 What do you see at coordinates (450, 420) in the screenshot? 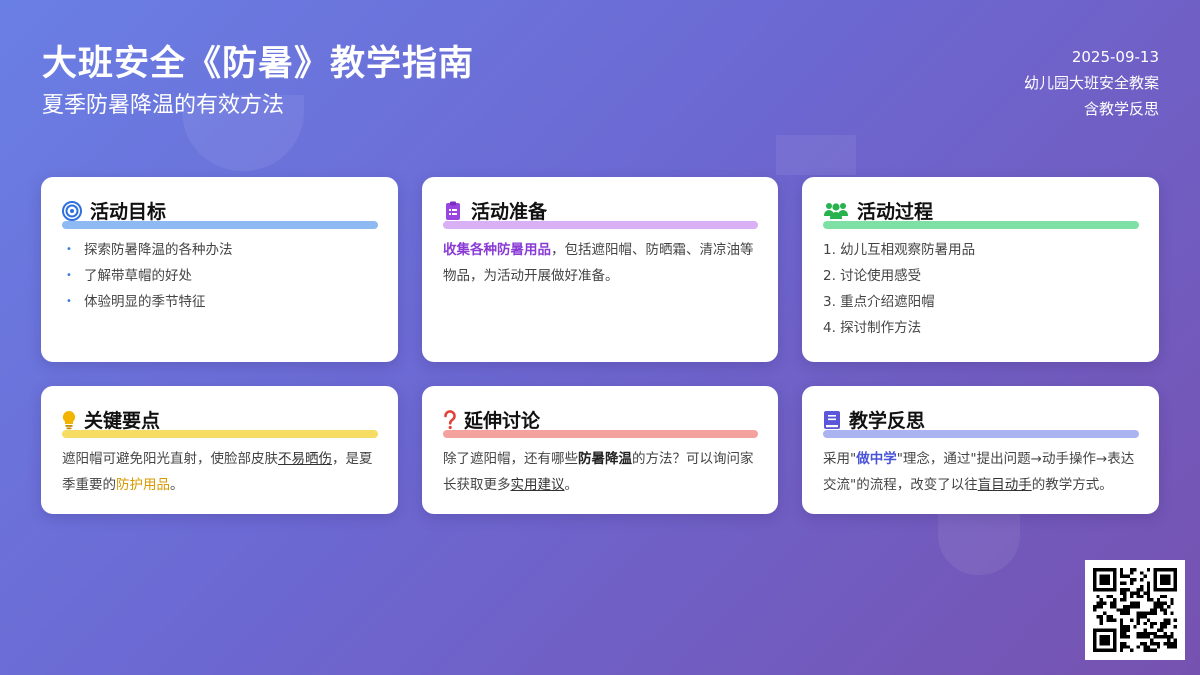
I see `question-icon` at bounding box center [450, 420].